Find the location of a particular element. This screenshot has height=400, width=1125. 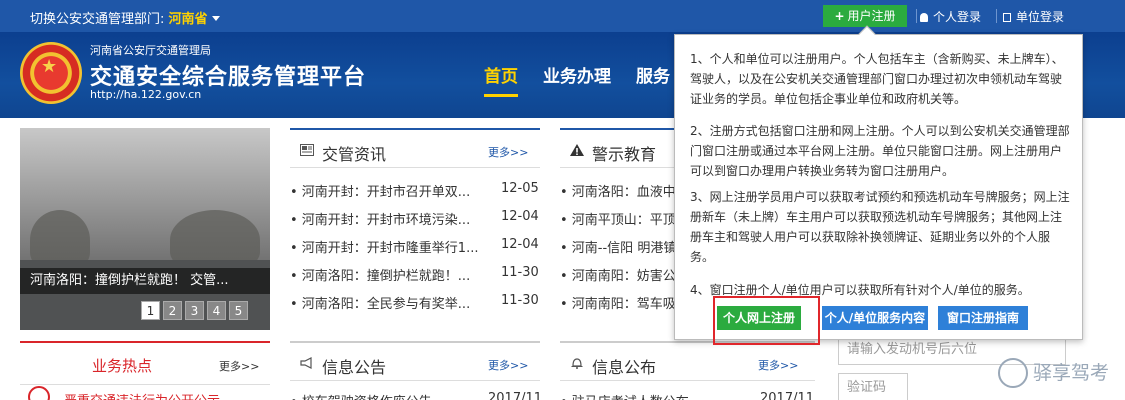

nav-service: 服务 is located at coordinates (653, 74).